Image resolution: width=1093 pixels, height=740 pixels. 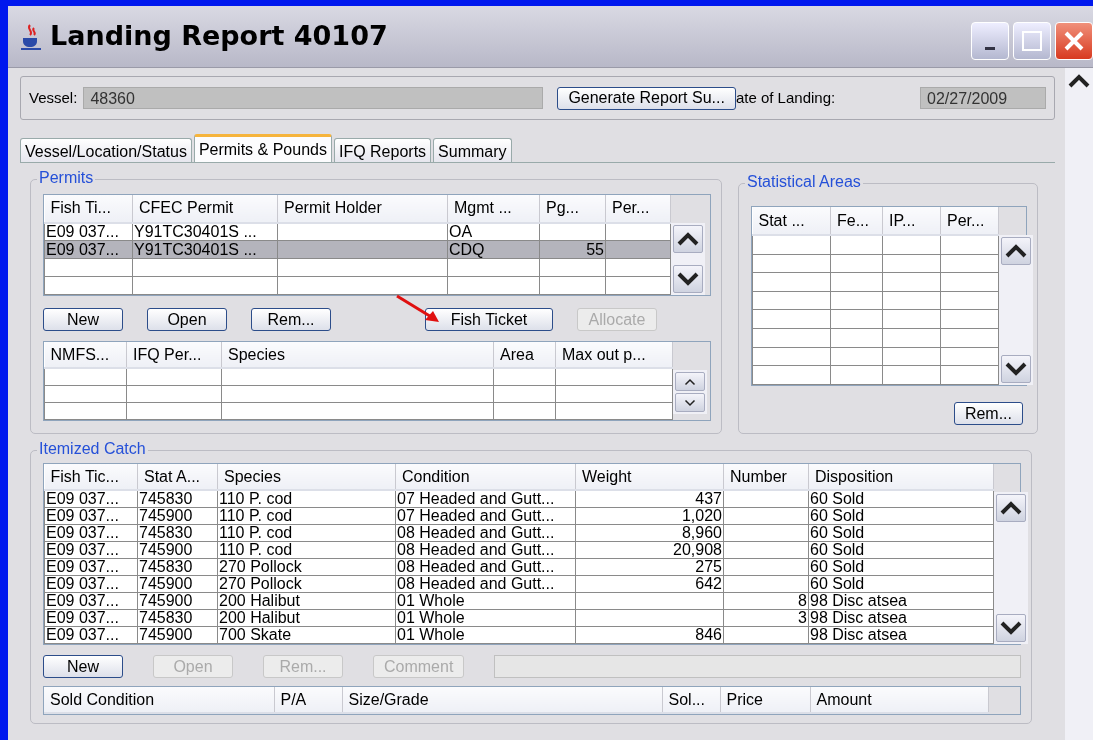 What do you see at coordinates (708, 583) in the screenshot?
I see `table-cell: 642` at bounding box center [708, 583].